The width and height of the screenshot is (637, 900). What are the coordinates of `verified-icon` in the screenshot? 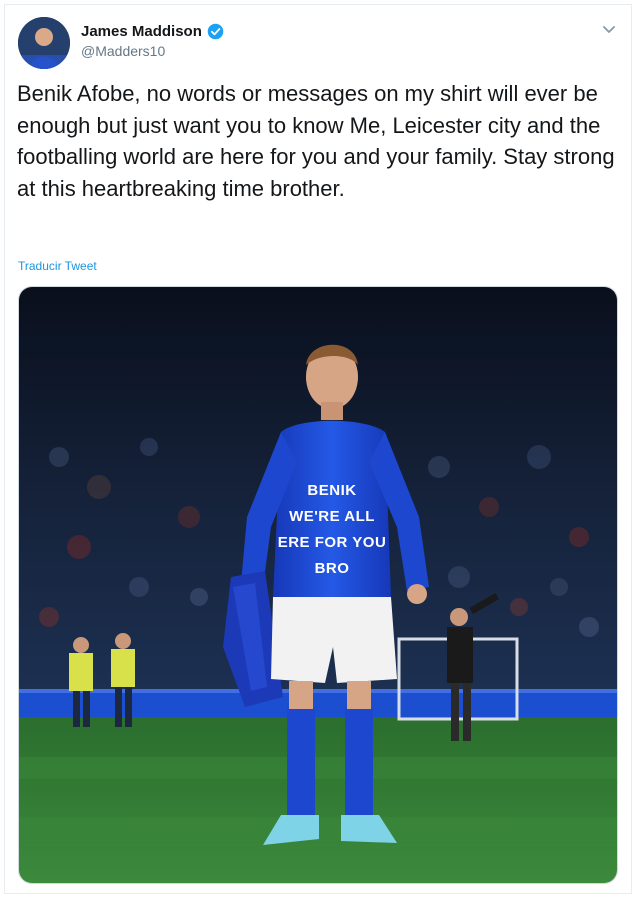 It's located at (215, 31).